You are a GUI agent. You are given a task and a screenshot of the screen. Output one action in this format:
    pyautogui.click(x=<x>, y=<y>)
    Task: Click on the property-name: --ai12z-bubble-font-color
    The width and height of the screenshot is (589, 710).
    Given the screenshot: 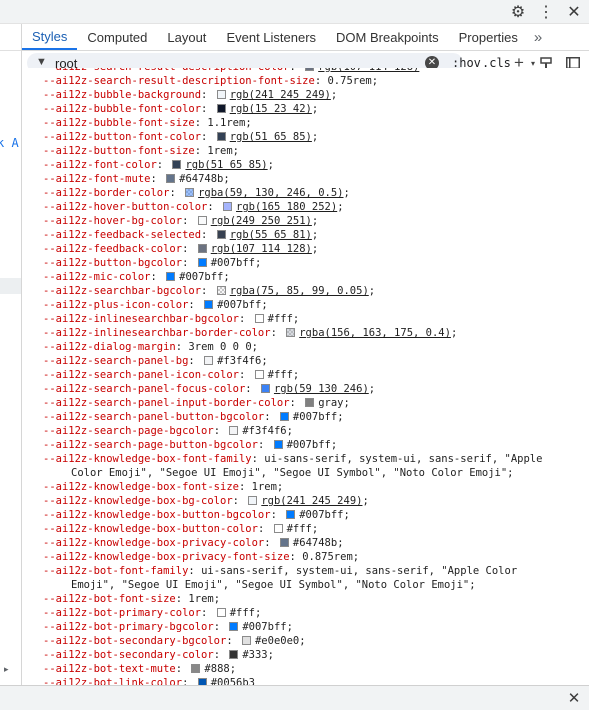 What is the action you would take?
    pyautogui.click(x=122, y=109)
    